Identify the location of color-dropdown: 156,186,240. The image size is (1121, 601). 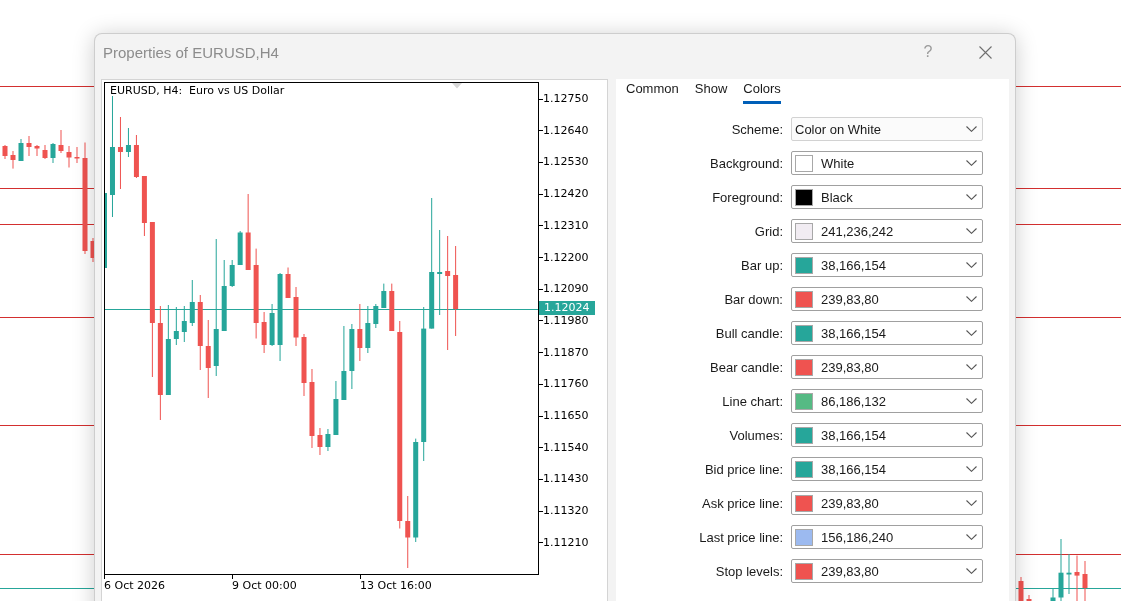
(887, 537).